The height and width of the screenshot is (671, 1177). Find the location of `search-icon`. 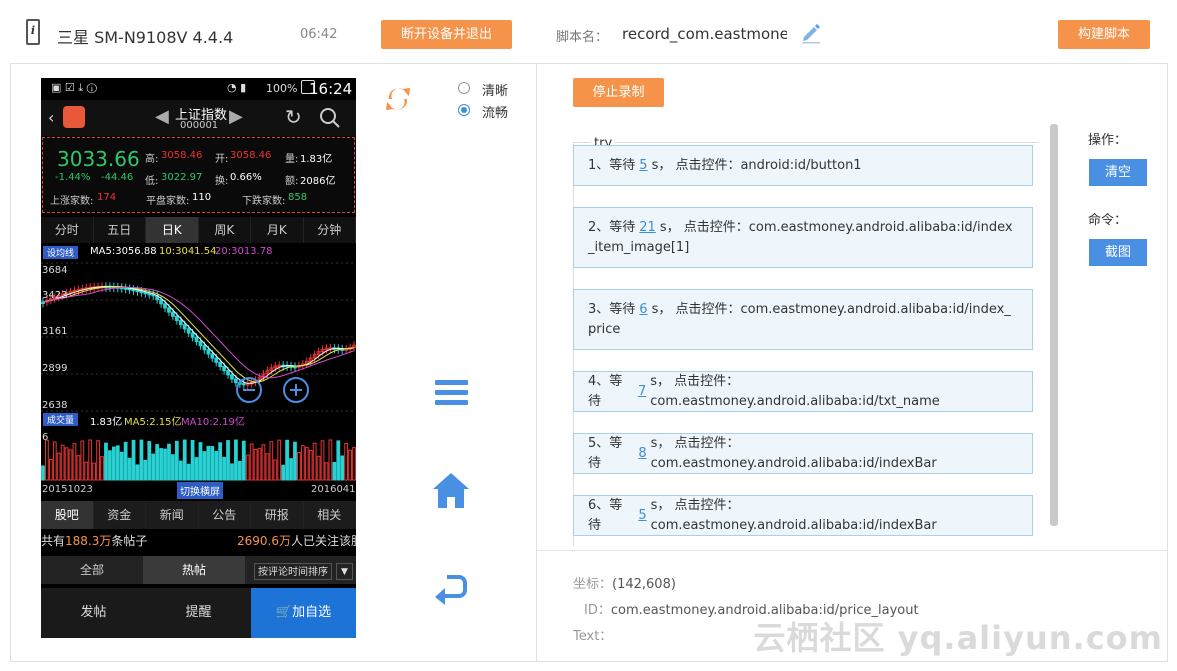

search-icon is located at coordinates (330, 118).